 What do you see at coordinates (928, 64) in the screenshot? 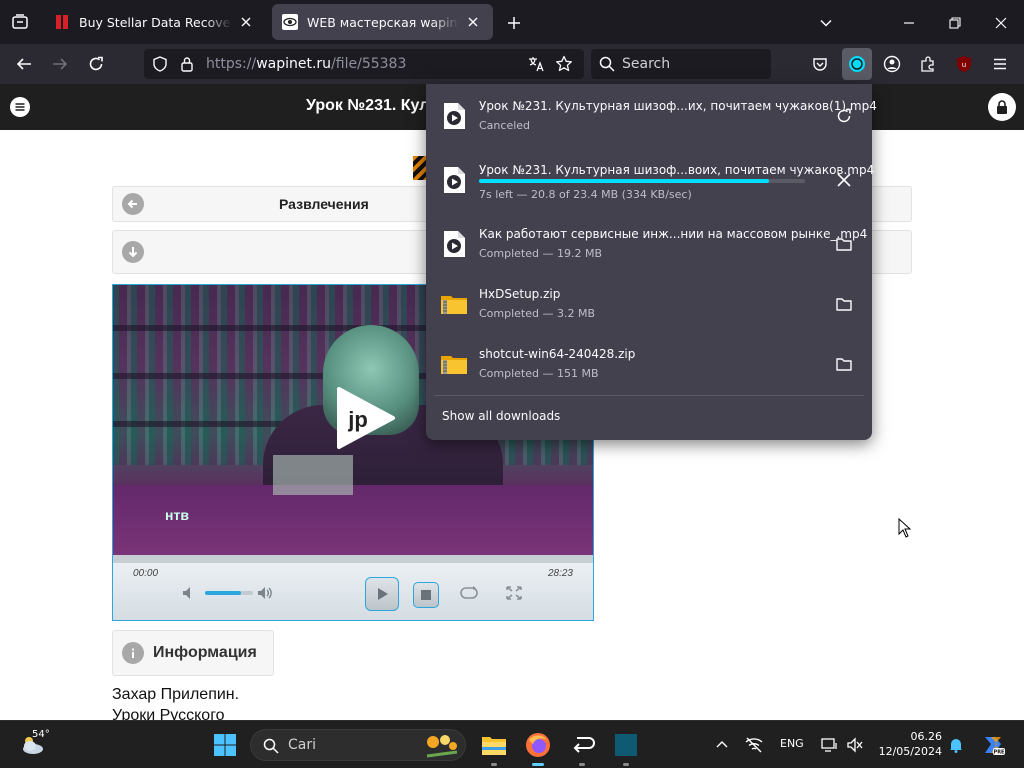
I see `extensions-puzzle-icon` at bounding box center [928, 64].